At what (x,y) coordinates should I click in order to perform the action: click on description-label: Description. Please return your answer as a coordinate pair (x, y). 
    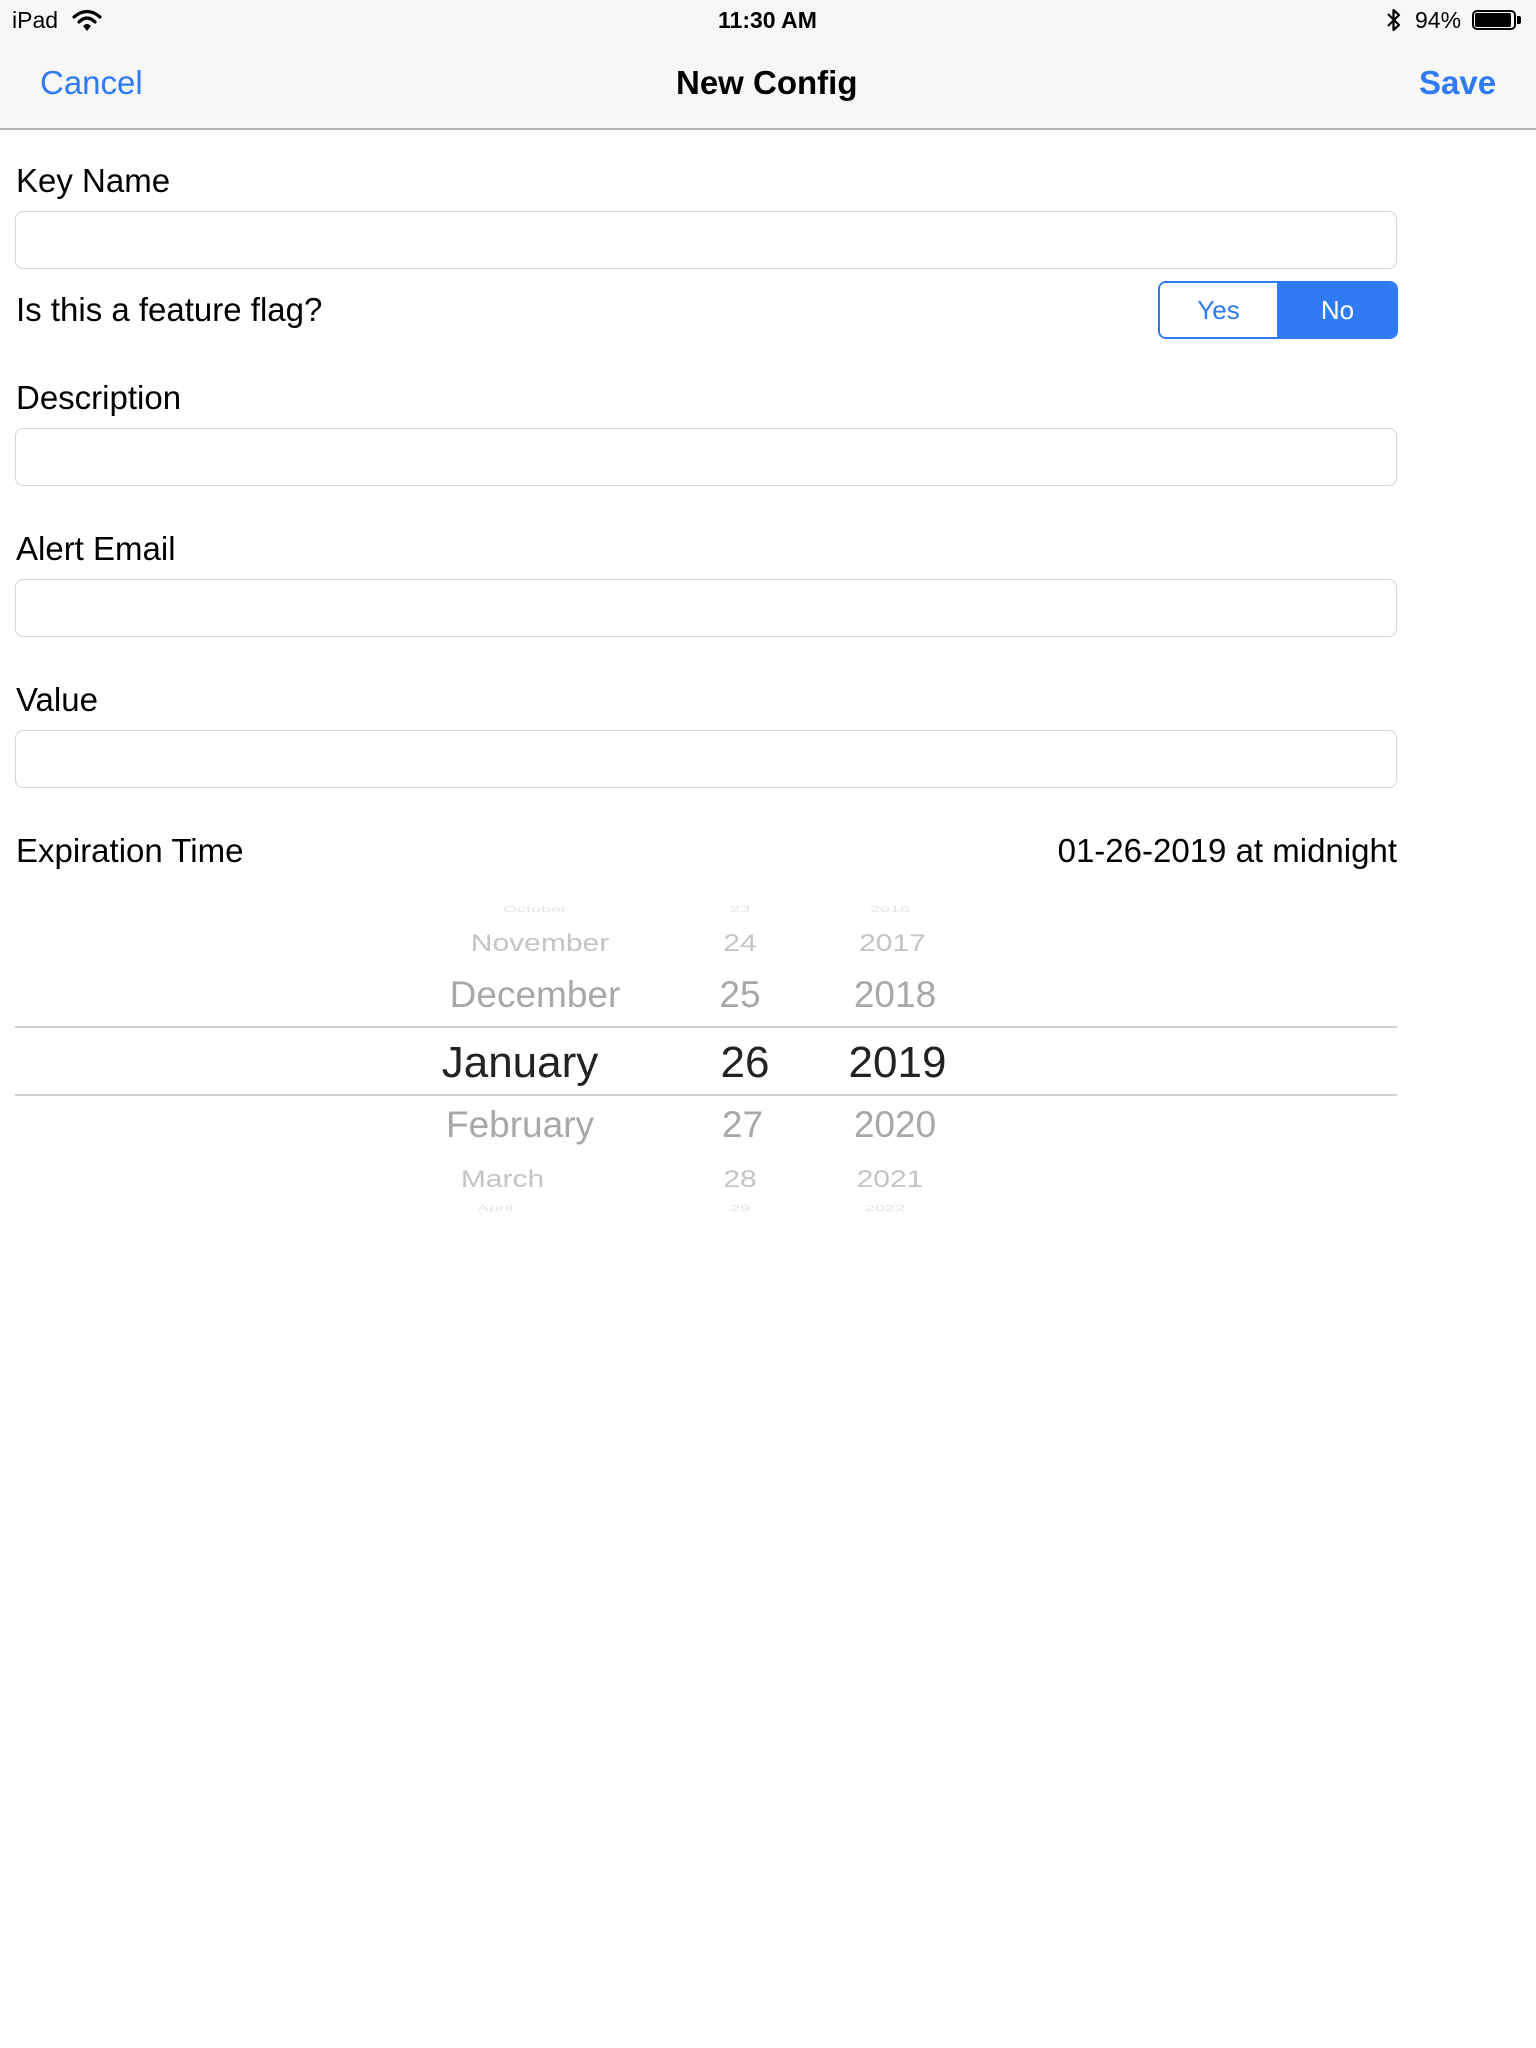
    Looking at the image, I should click on (99, 397).